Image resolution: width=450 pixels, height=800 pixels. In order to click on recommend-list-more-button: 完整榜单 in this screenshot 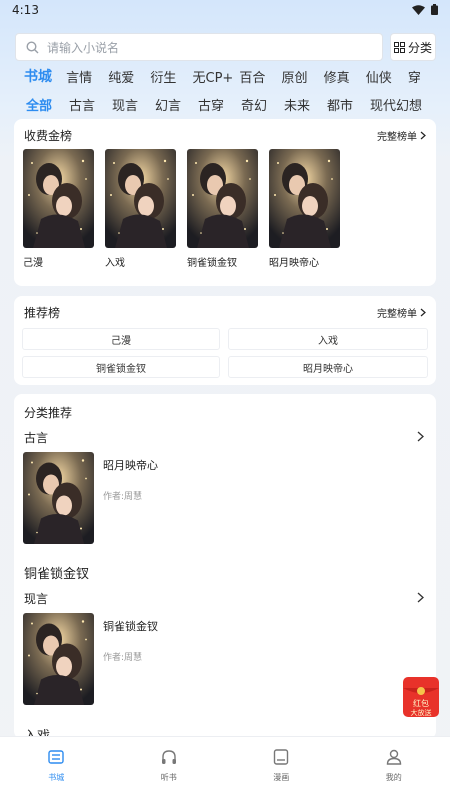, I will do `click(401, 312)`.